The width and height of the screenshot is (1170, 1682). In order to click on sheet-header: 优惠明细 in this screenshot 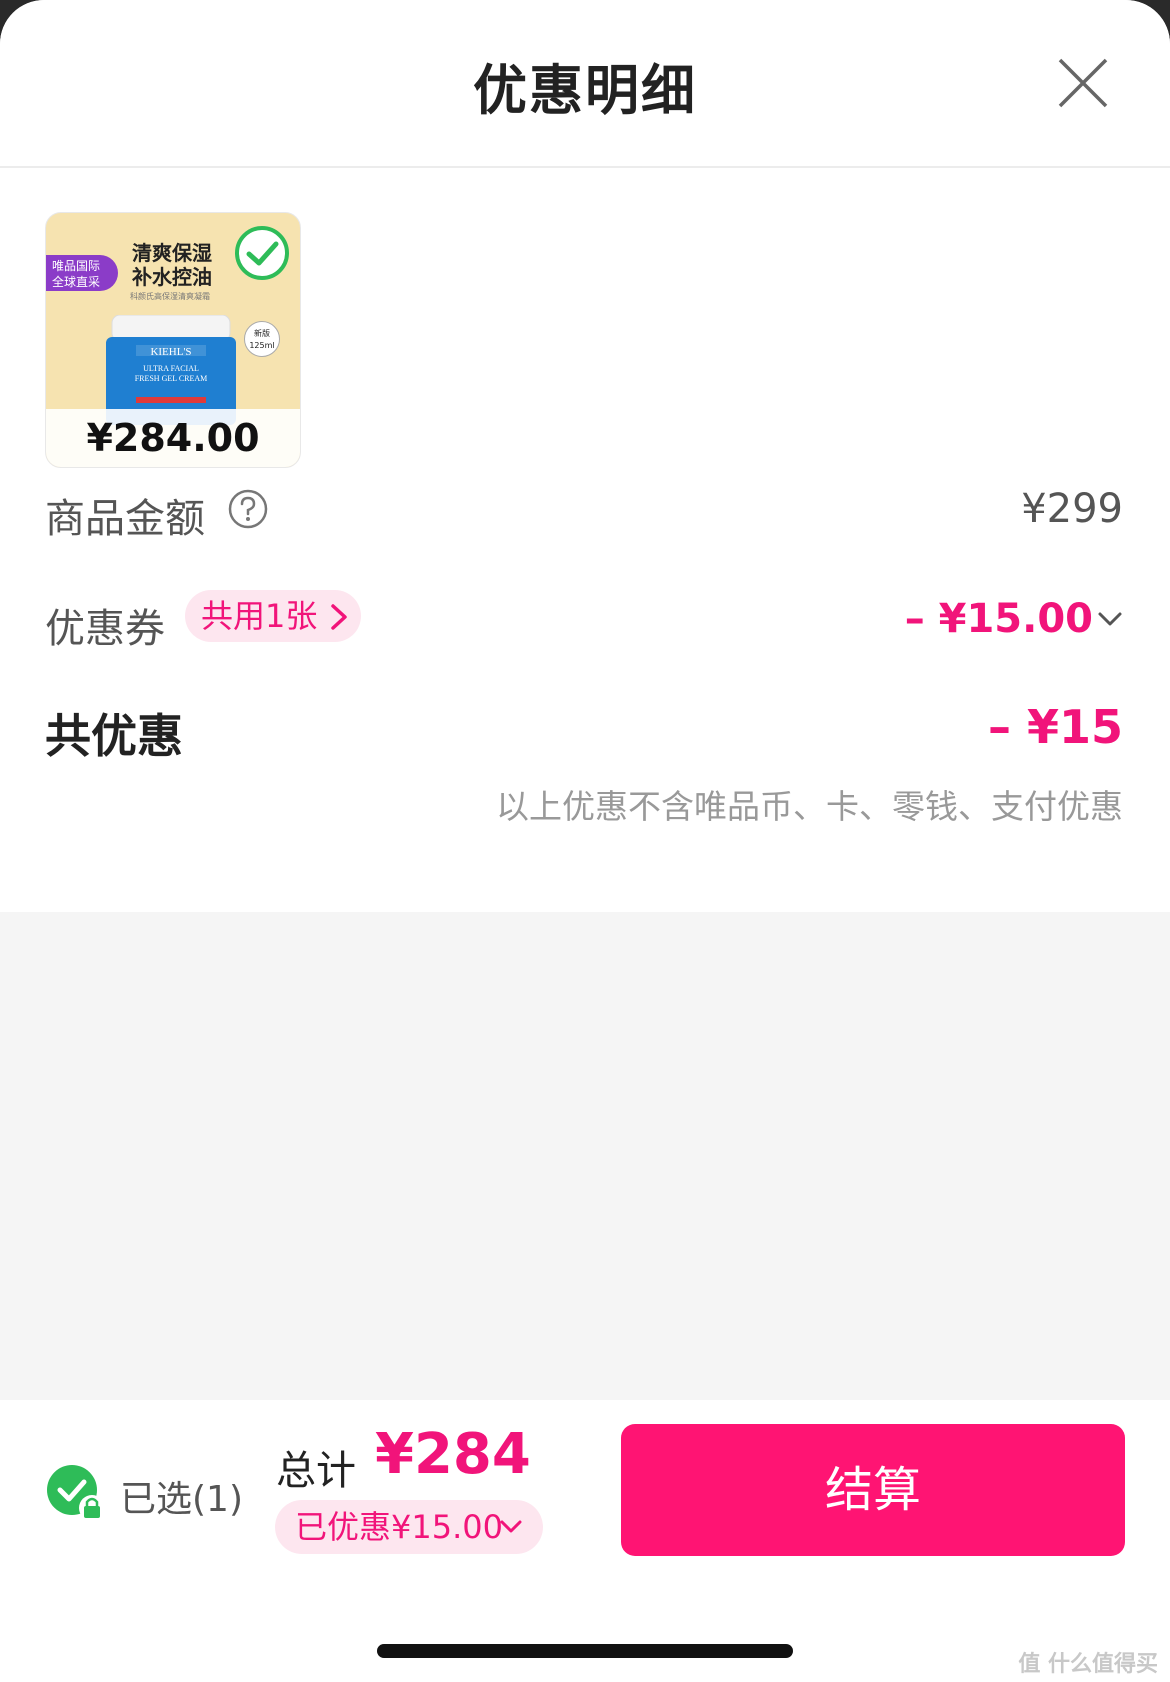, I will do `click(585, 84)`.